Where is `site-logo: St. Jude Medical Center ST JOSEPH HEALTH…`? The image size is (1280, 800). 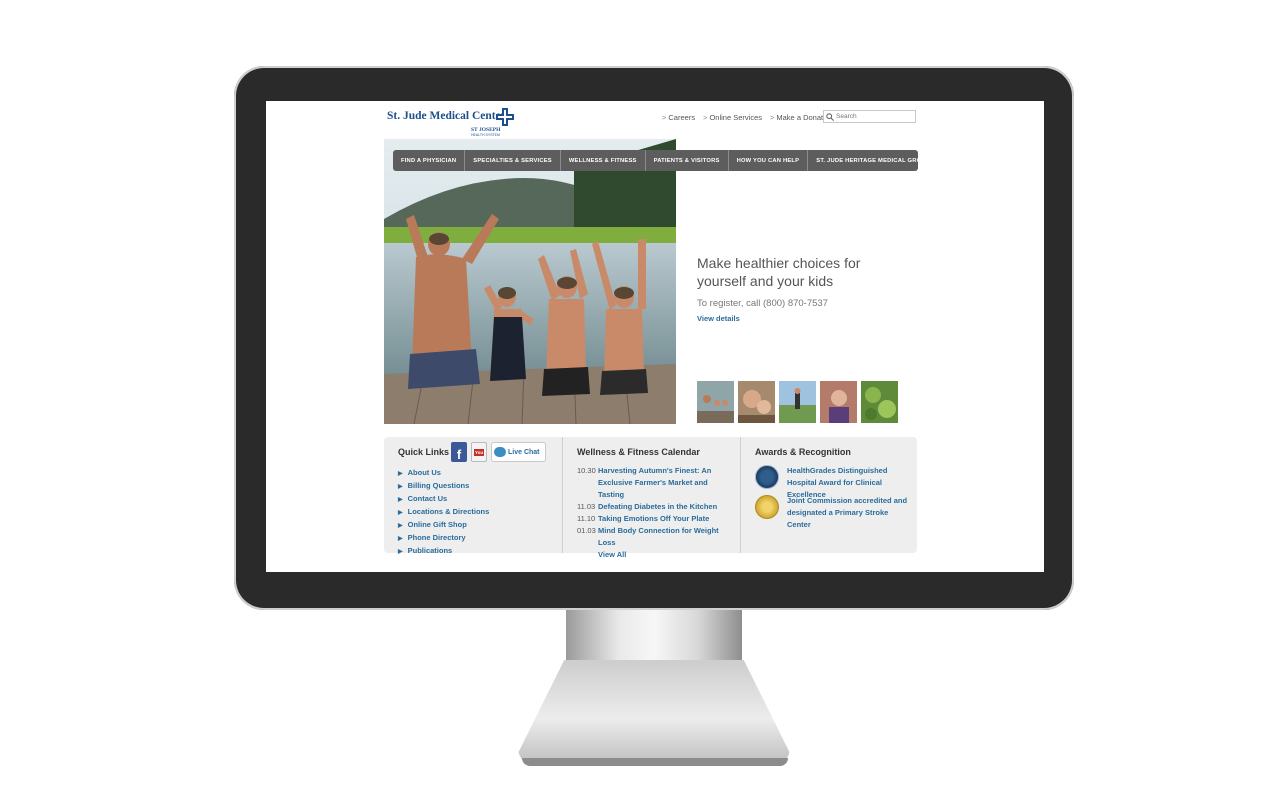
site-logo: St. Jude Medical Center ST JOSEPH HEALTH… is located at coordinates (452, 123).